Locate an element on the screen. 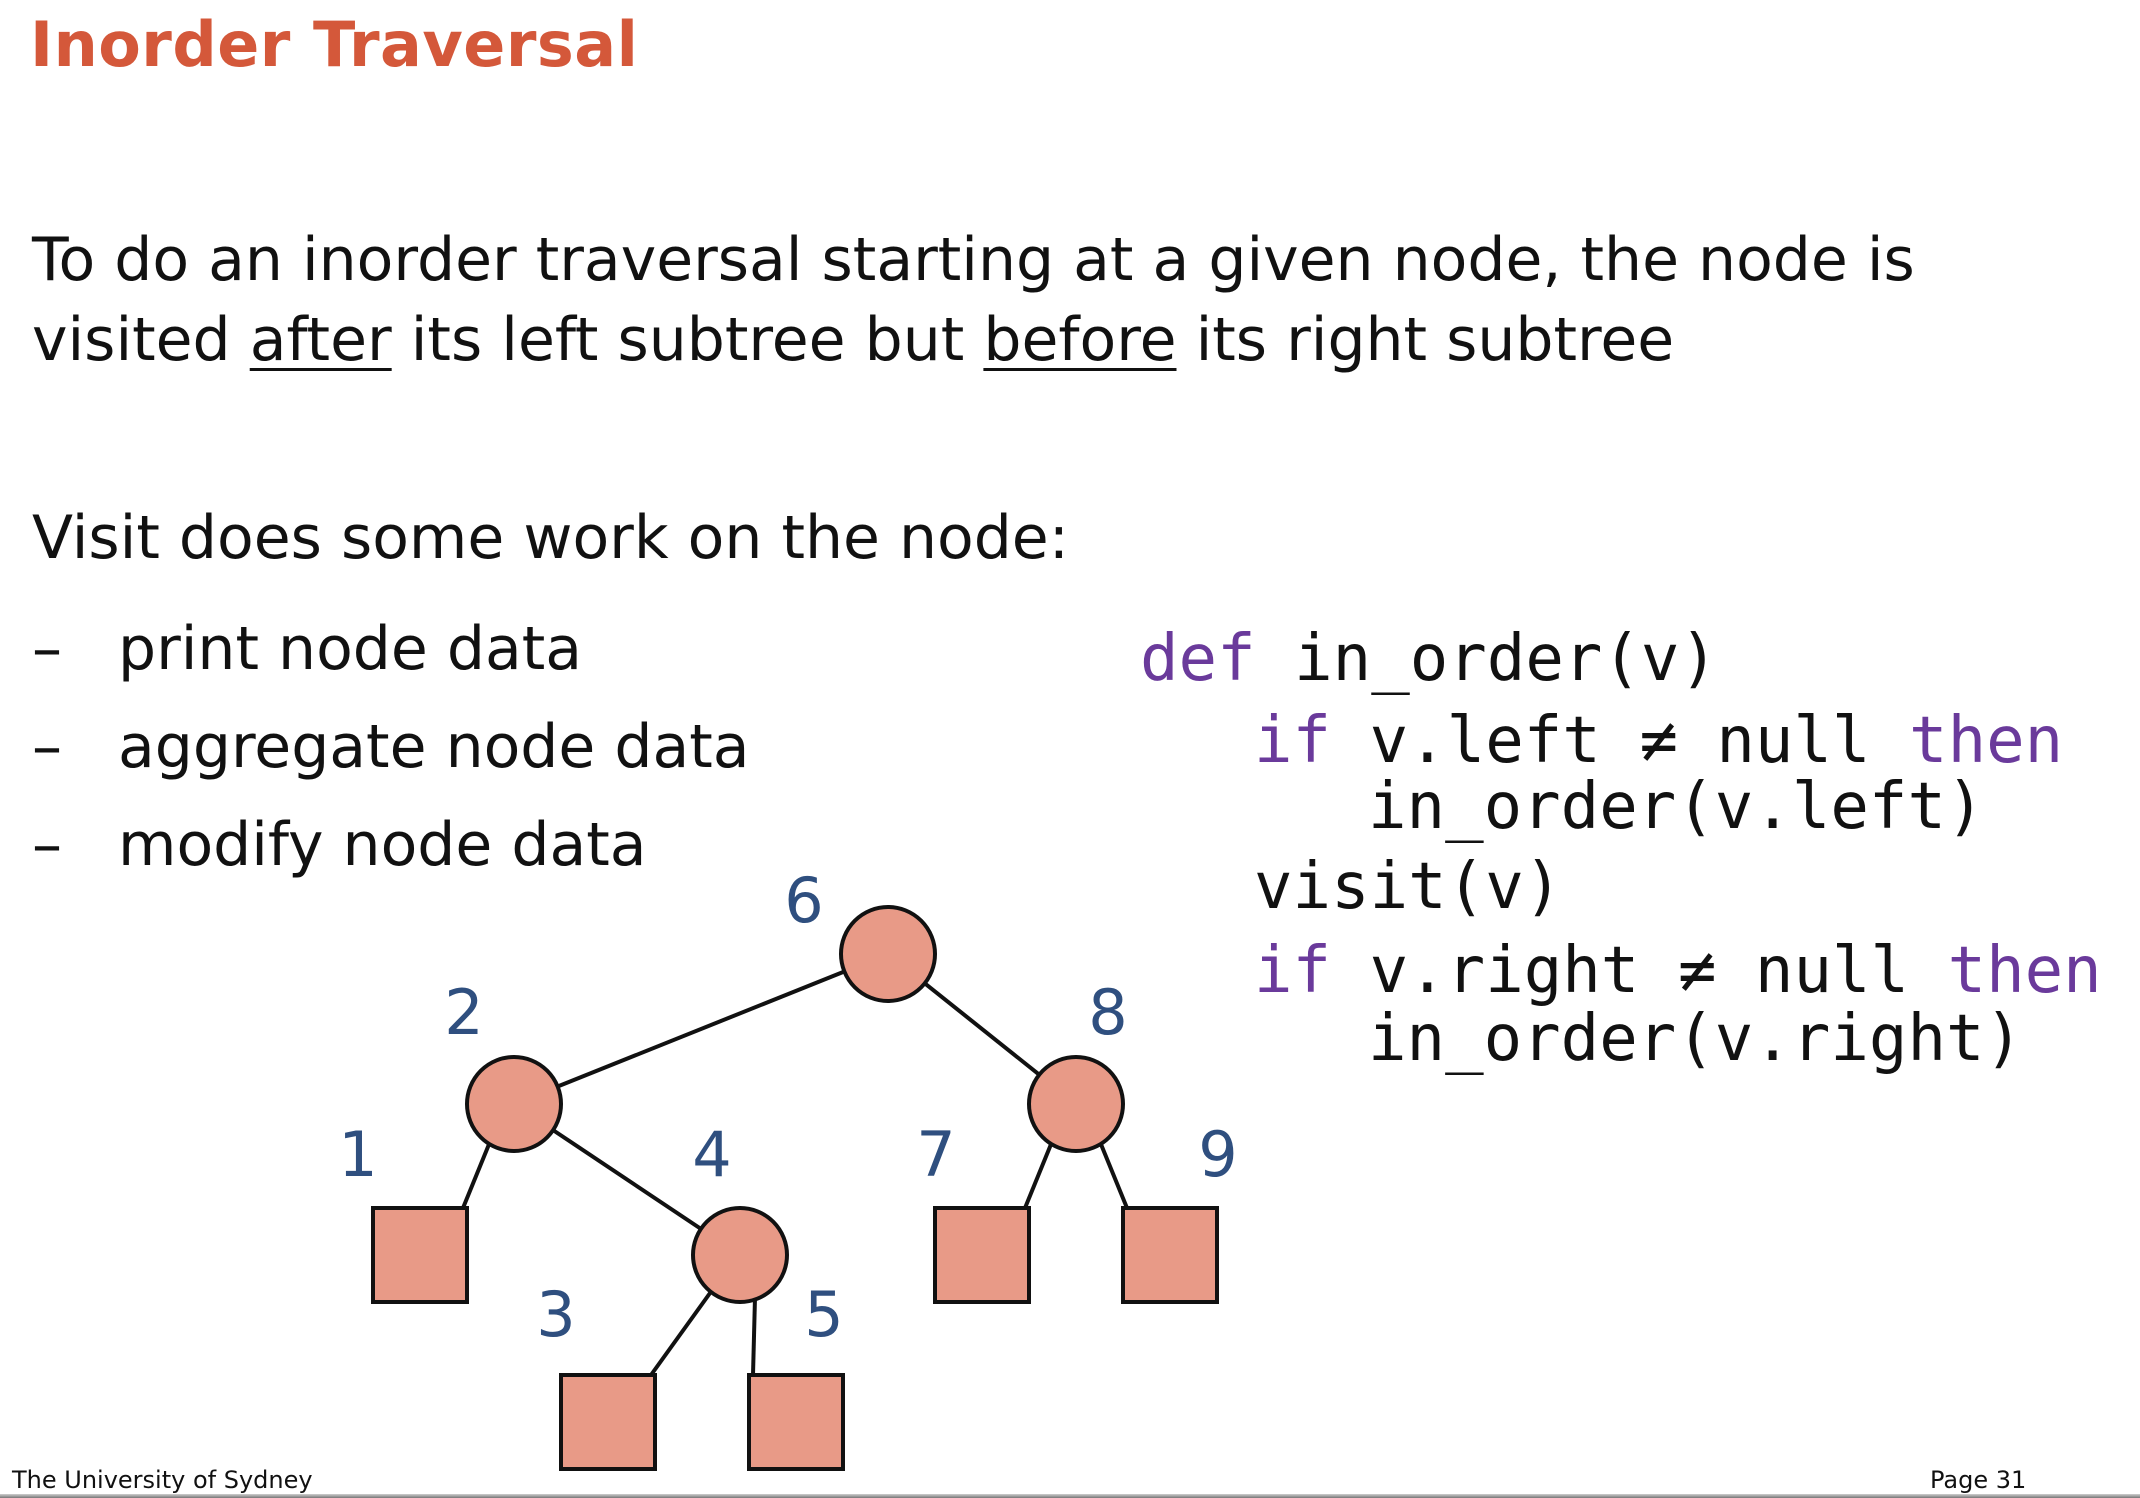  footer-divider is located at coordinates (1070, 1496).